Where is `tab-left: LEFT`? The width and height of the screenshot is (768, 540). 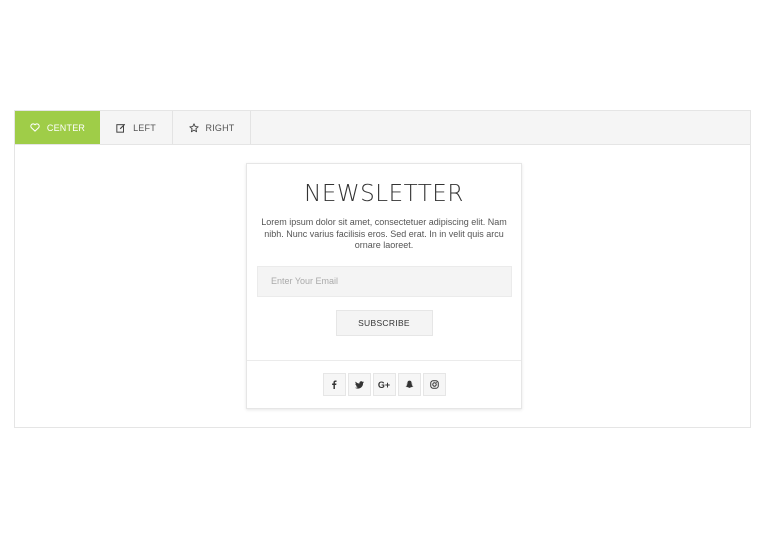 tab-left: LEFT is located at coordinates (136, 127).